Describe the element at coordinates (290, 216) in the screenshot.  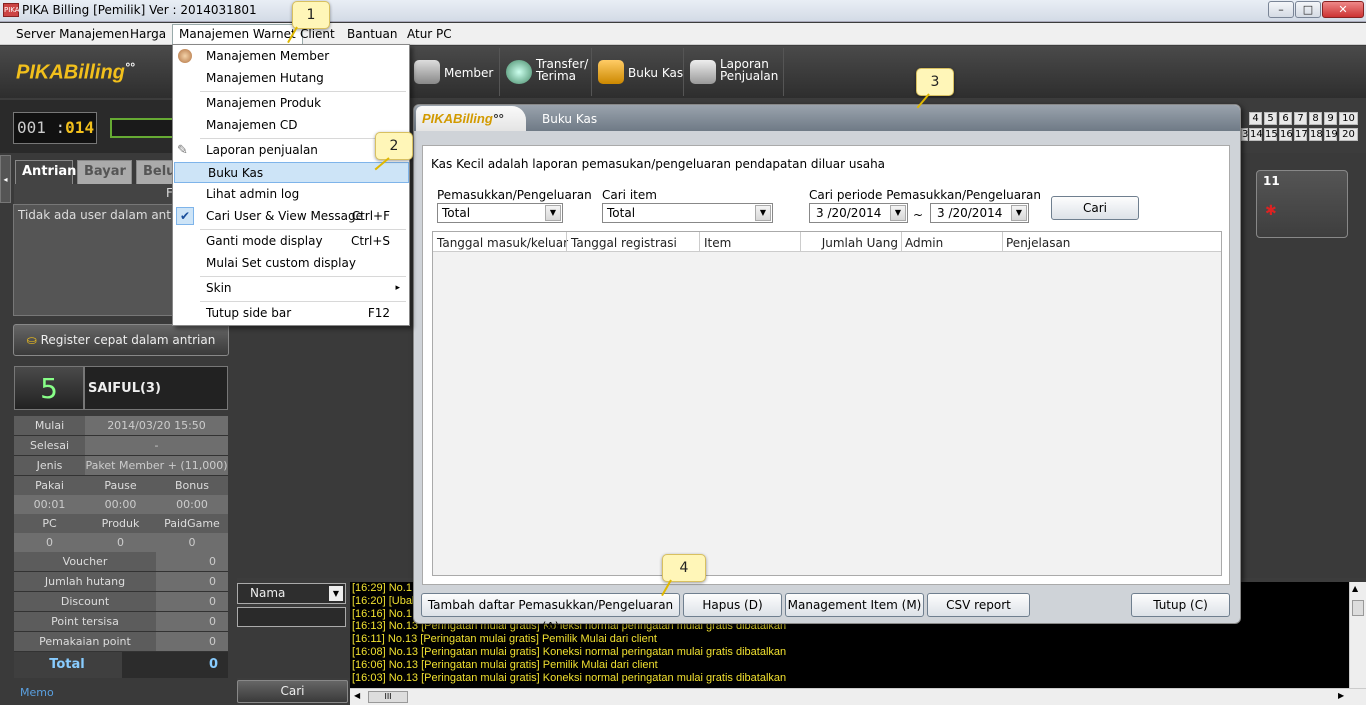
I see `menu-item-cari-user: Cari User & View Message Ctrl+F` at that location.